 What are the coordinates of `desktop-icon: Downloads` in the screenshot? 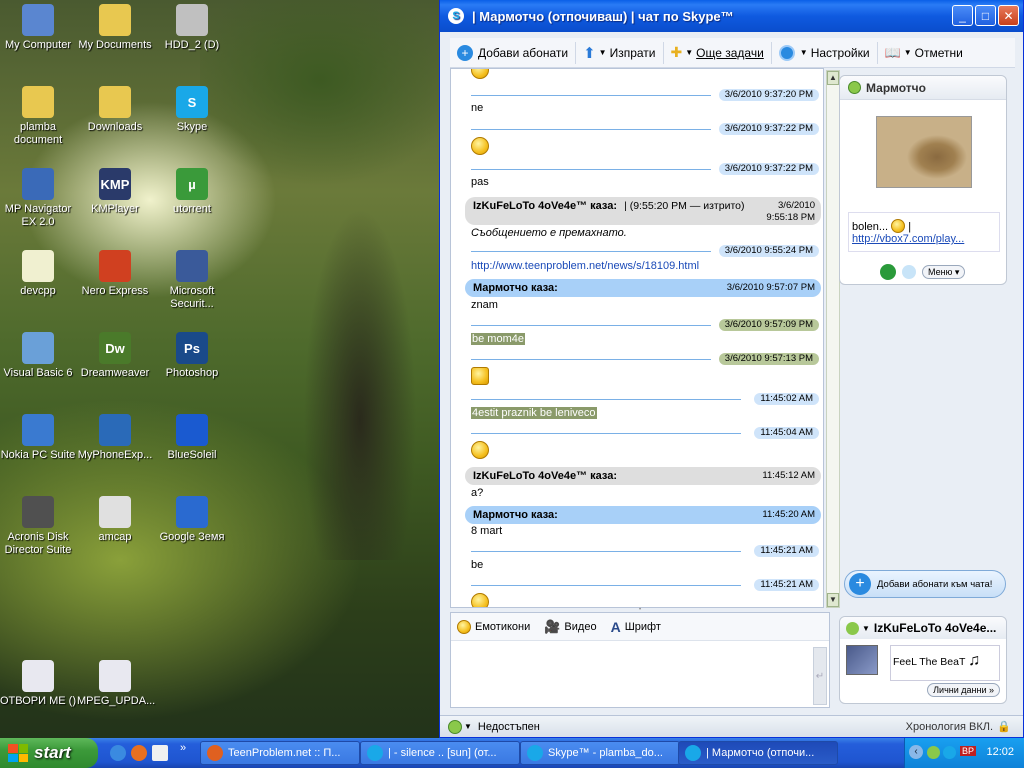 It's located at (115, 110).